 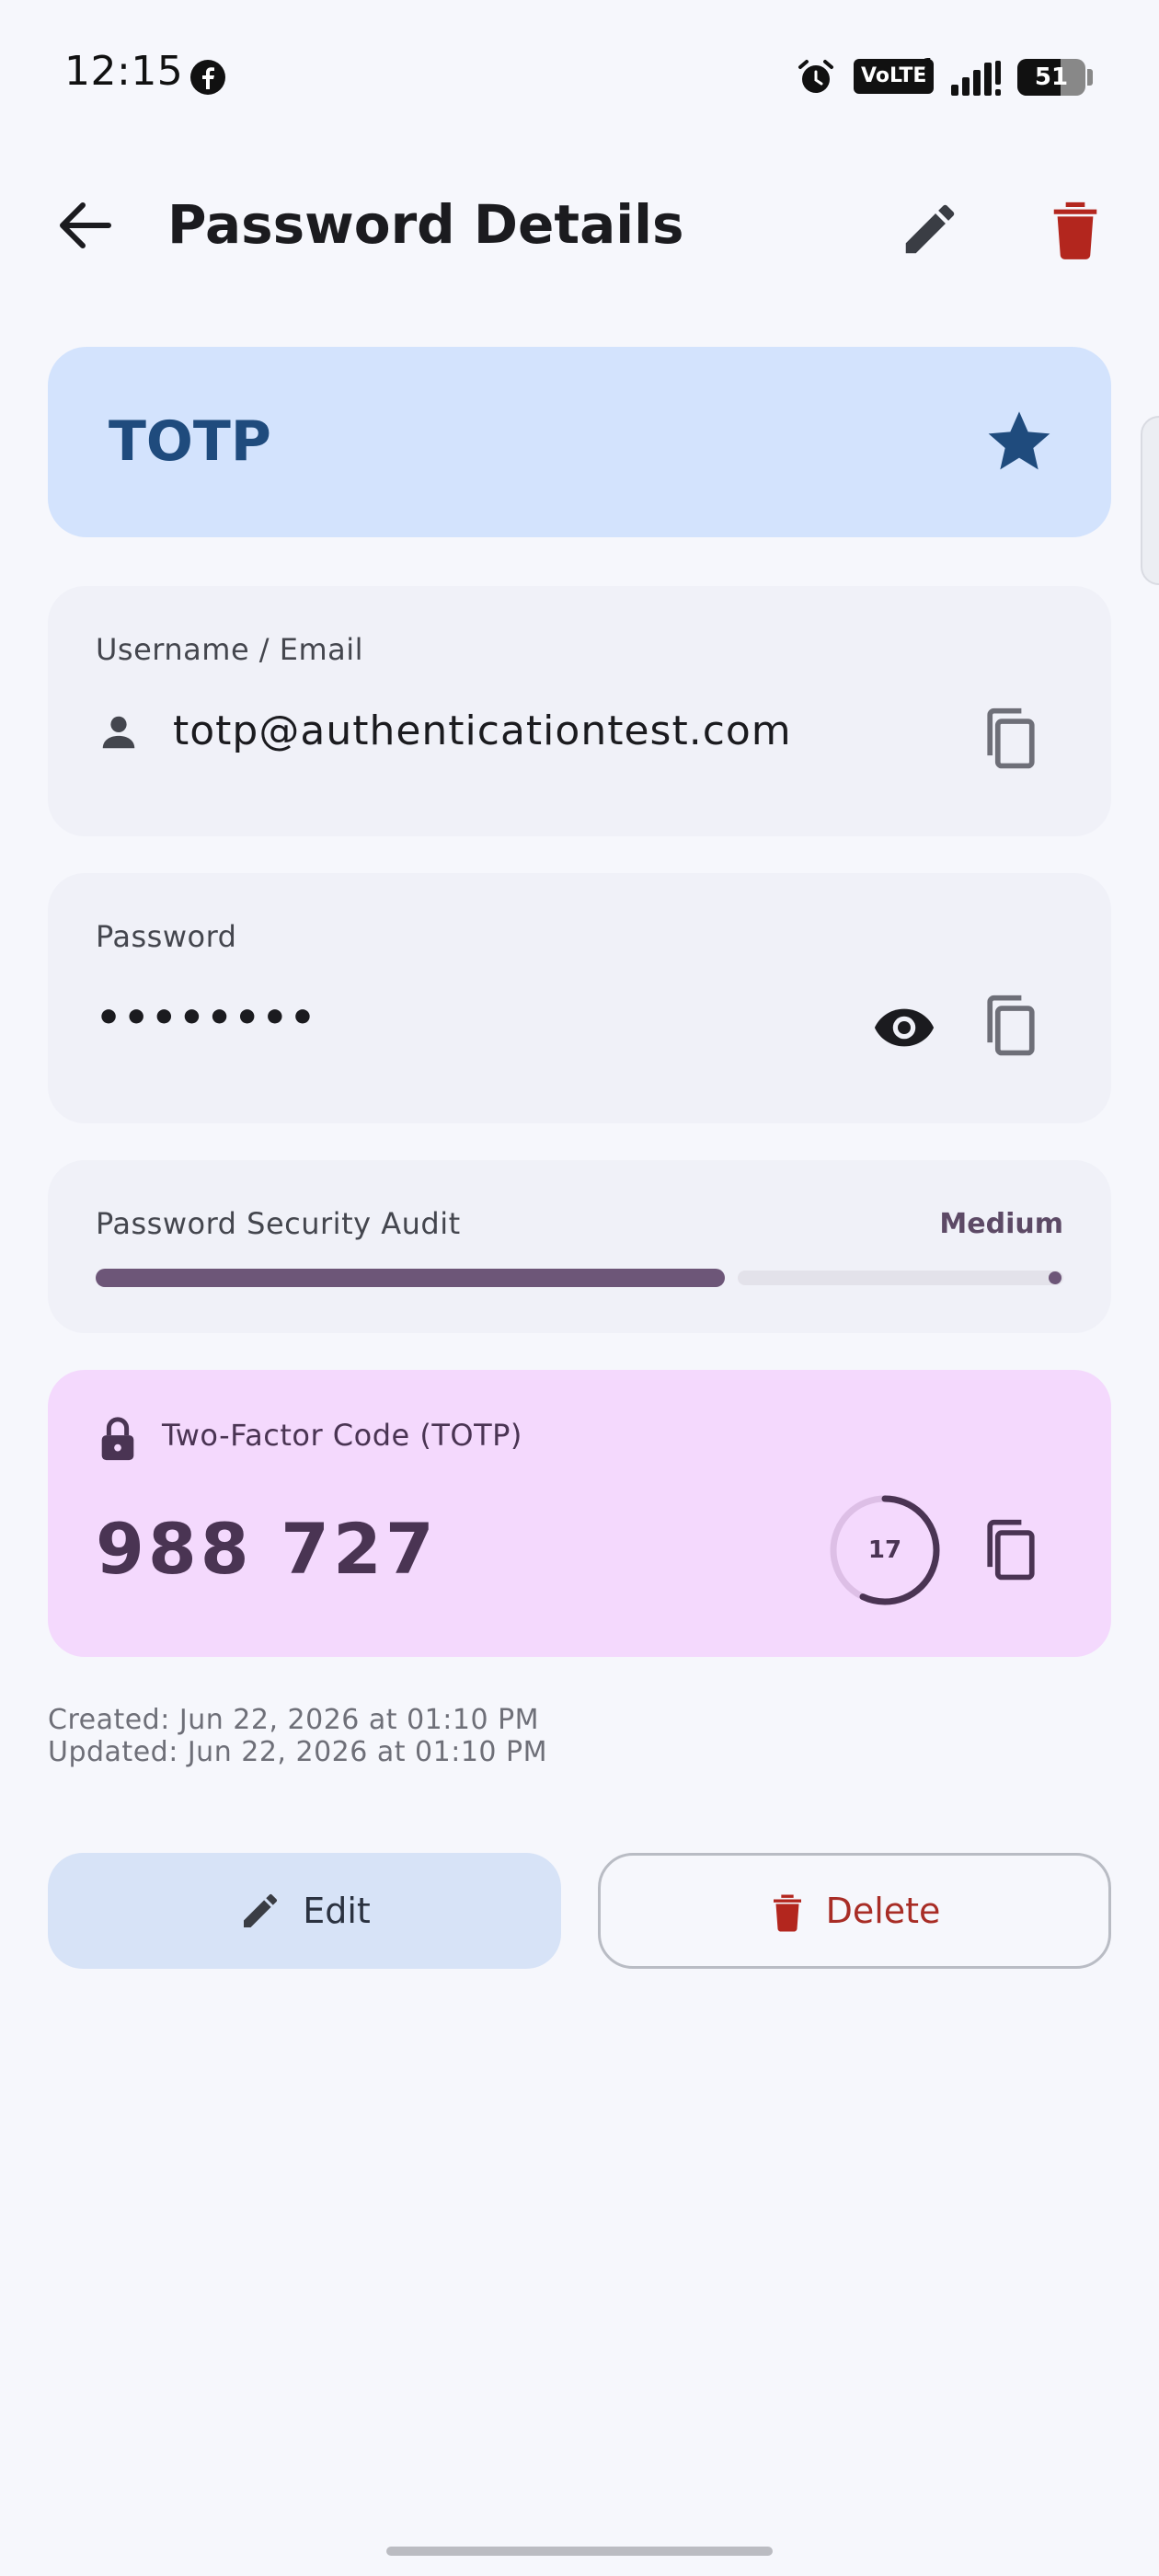 What do you see at coordinates (124, 71) in the screenshot?
I see `status-time: 12:15` at bounding box center [124, 71].